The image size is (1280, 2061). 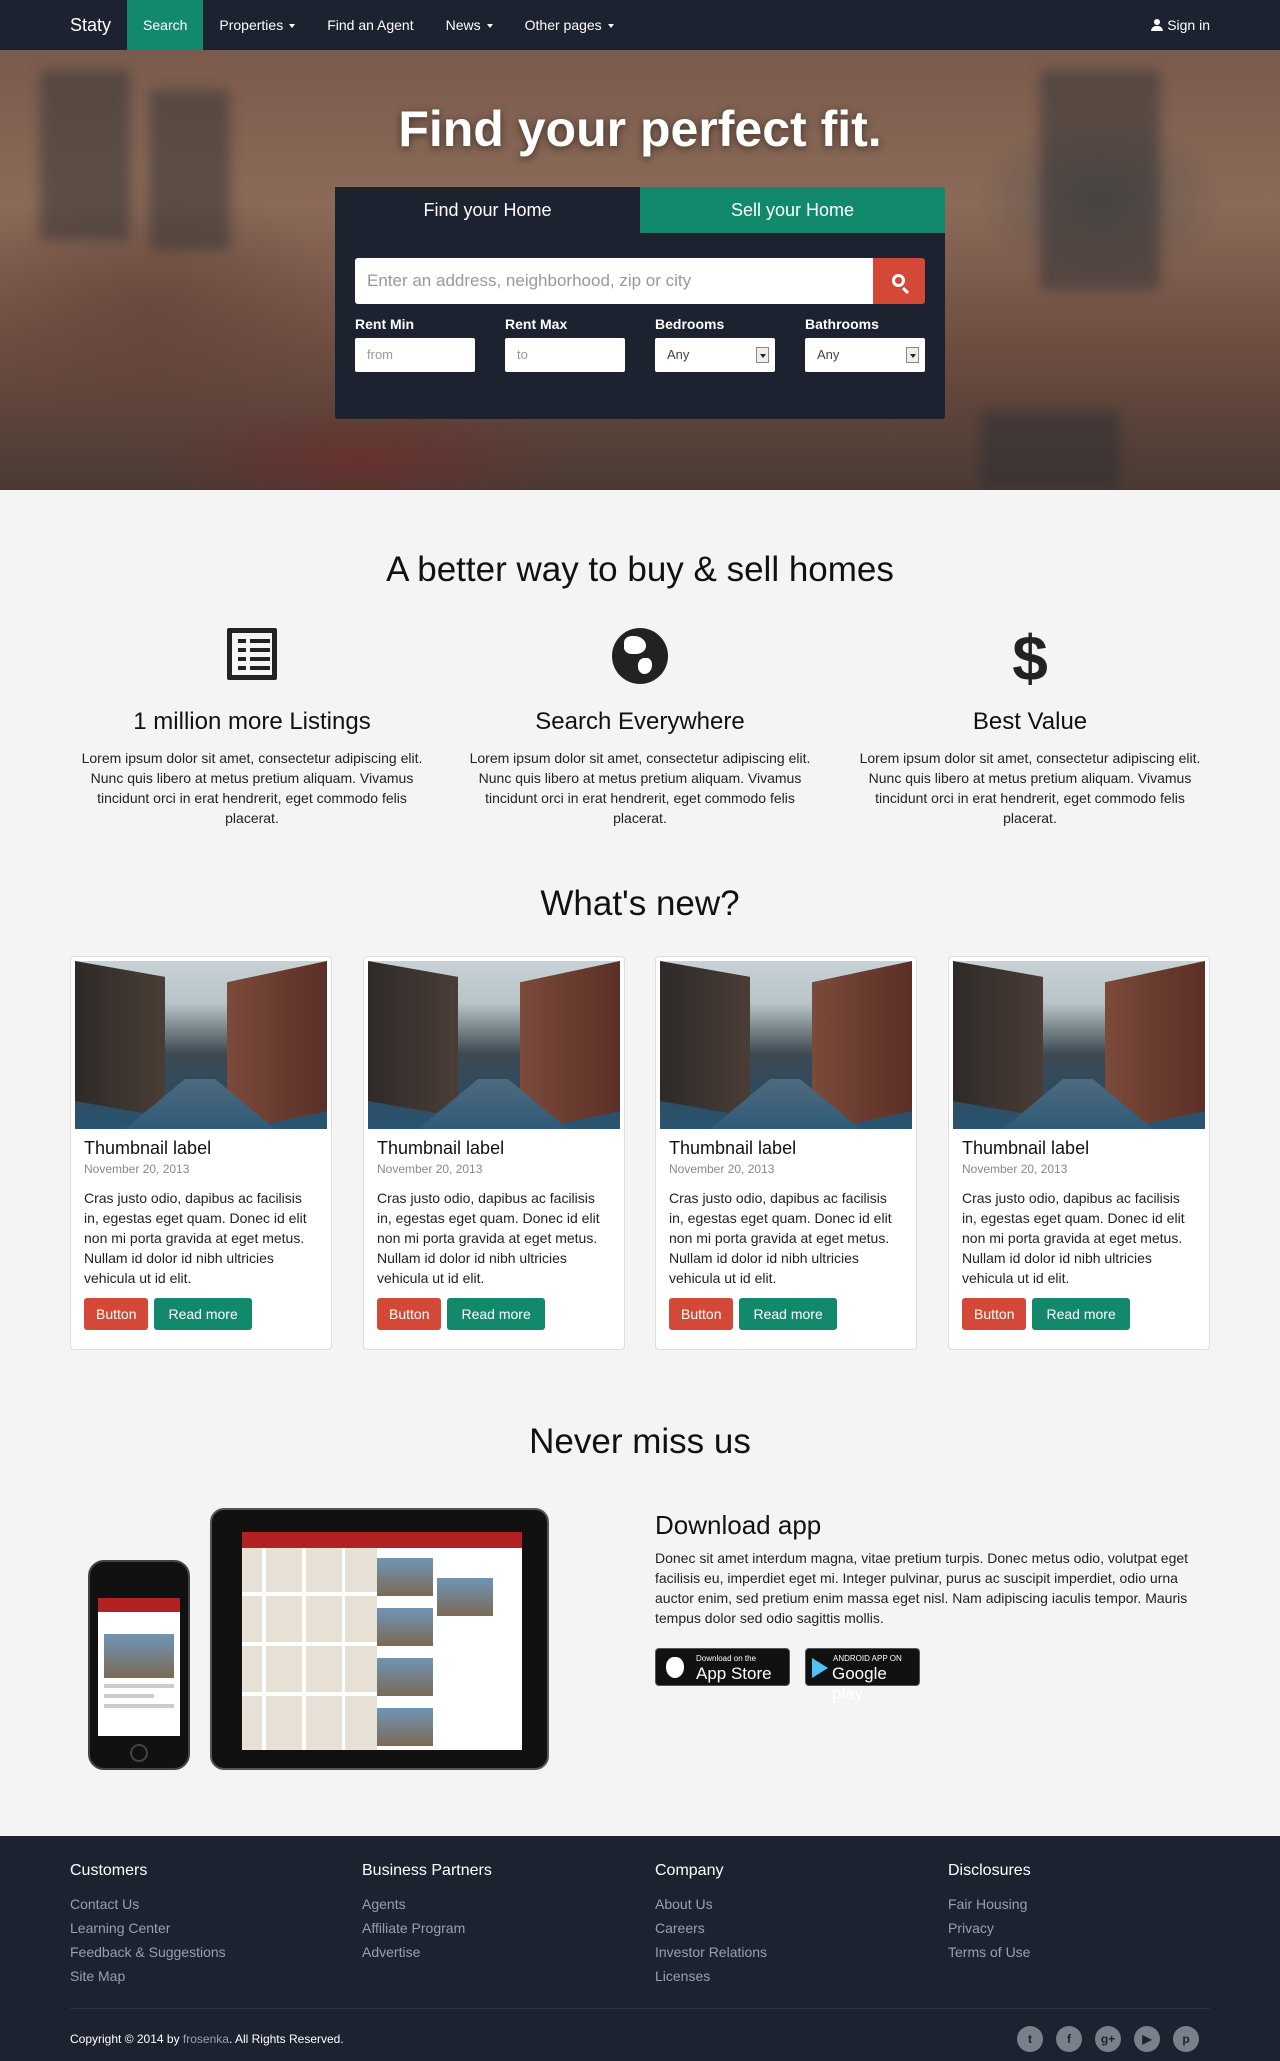 What do you see at coordinates (489, 26) in the screenshot?
I see `caret-down-icon` at bounding box center [489, 26].